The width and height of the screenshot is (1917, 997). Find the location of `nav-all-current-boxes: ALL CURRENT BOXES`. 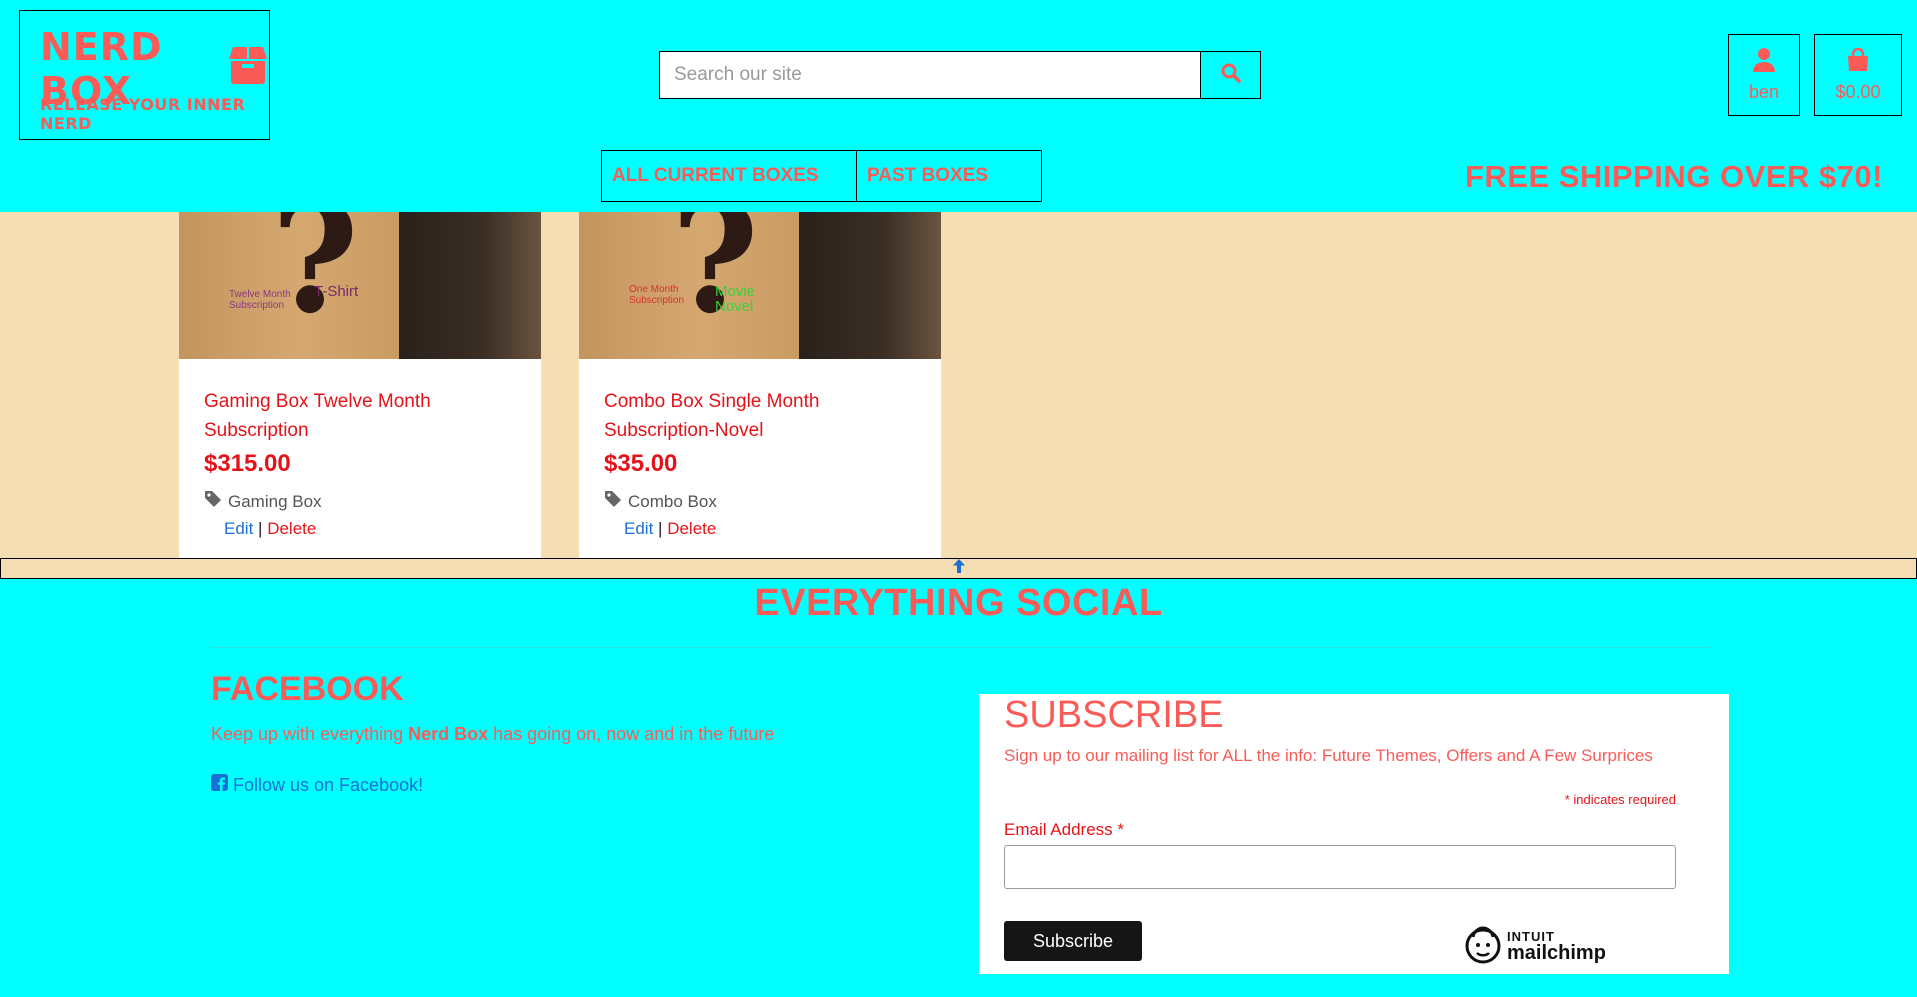

nav-all-current-boxes: ALL CURRENT BOXES is located at coordinates (729, 176).